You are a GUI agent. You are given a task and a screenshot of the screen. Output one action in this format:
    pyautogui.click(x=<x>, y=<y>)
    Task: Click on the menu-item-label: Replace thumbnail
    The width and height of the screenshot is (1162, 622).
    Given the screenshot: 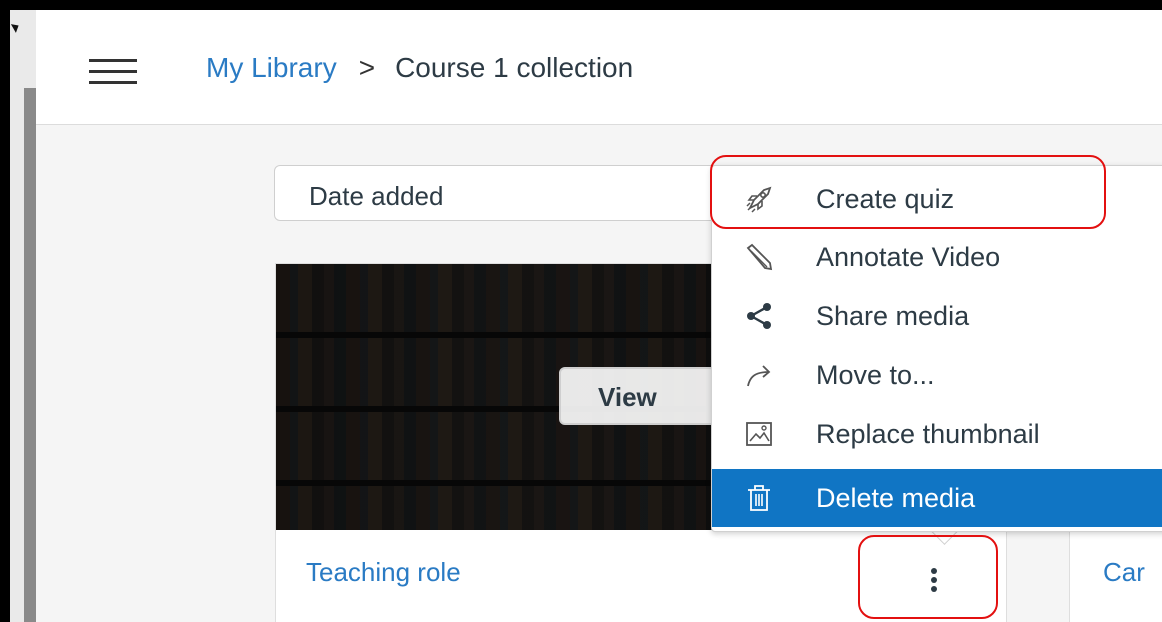 What is the action you would take?
    pyautogui.click(x=928, y=434)
    